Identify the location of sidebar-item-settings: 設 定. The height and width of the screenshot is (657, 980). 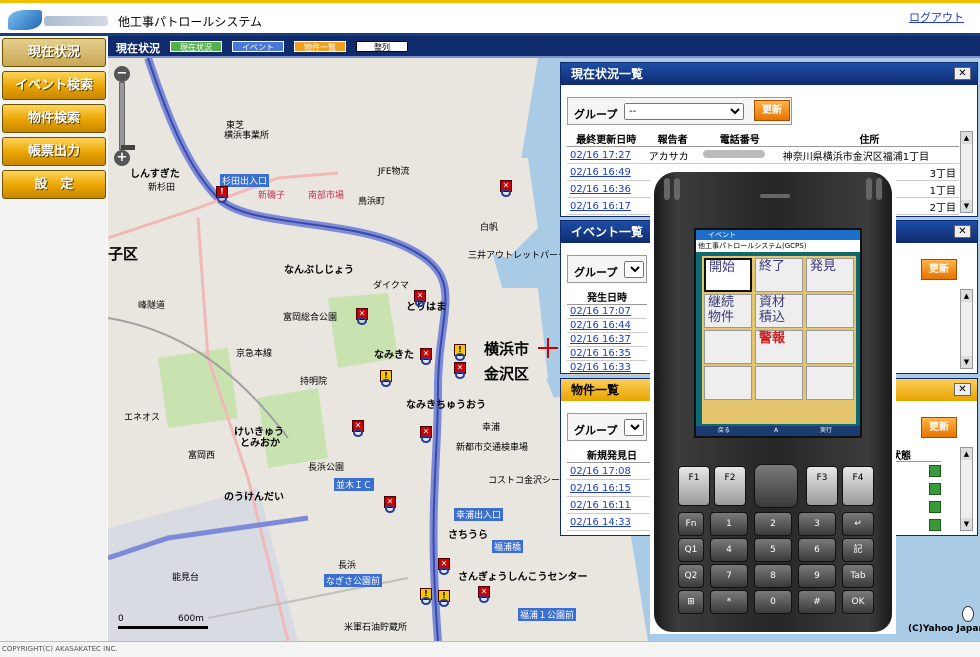
(54, 184).